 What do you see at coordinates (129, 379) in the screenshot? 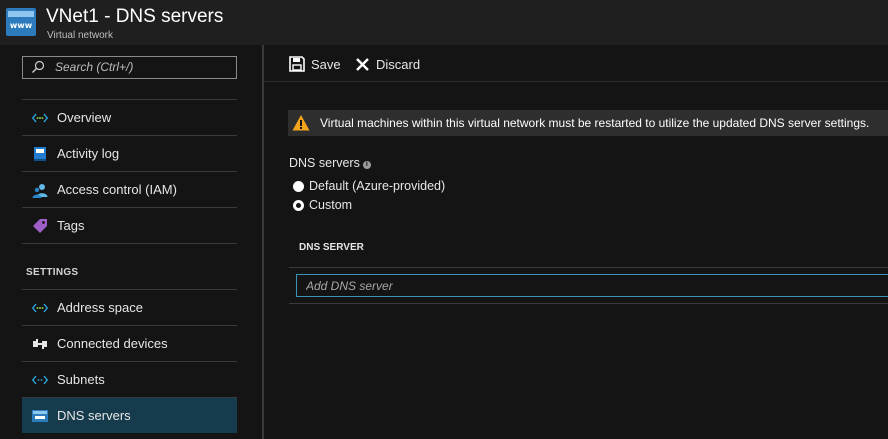
I see `sidebar-item-subnets: Subnets` at bounding box center [129, 379].